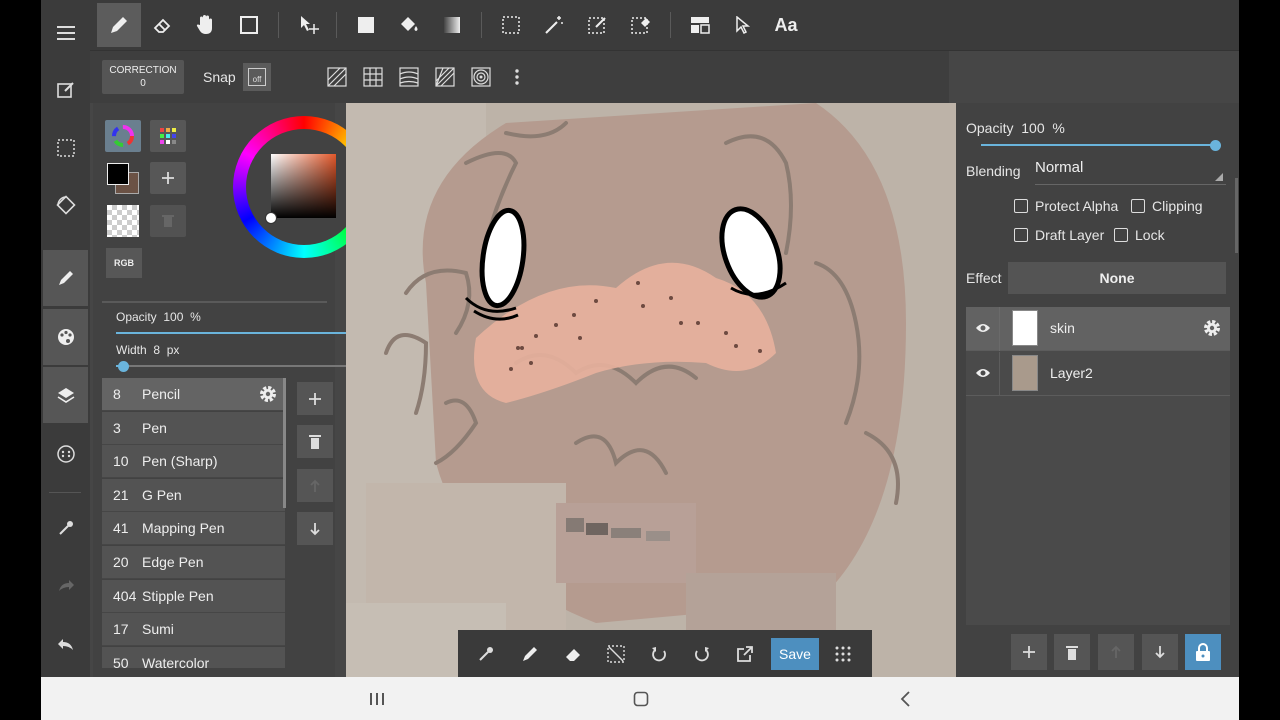 This screenshot has height=720, width=1280. Describe the element at coordinates (786, 25) in the screenshot. I see `text-tool-button: Aa` at that location.